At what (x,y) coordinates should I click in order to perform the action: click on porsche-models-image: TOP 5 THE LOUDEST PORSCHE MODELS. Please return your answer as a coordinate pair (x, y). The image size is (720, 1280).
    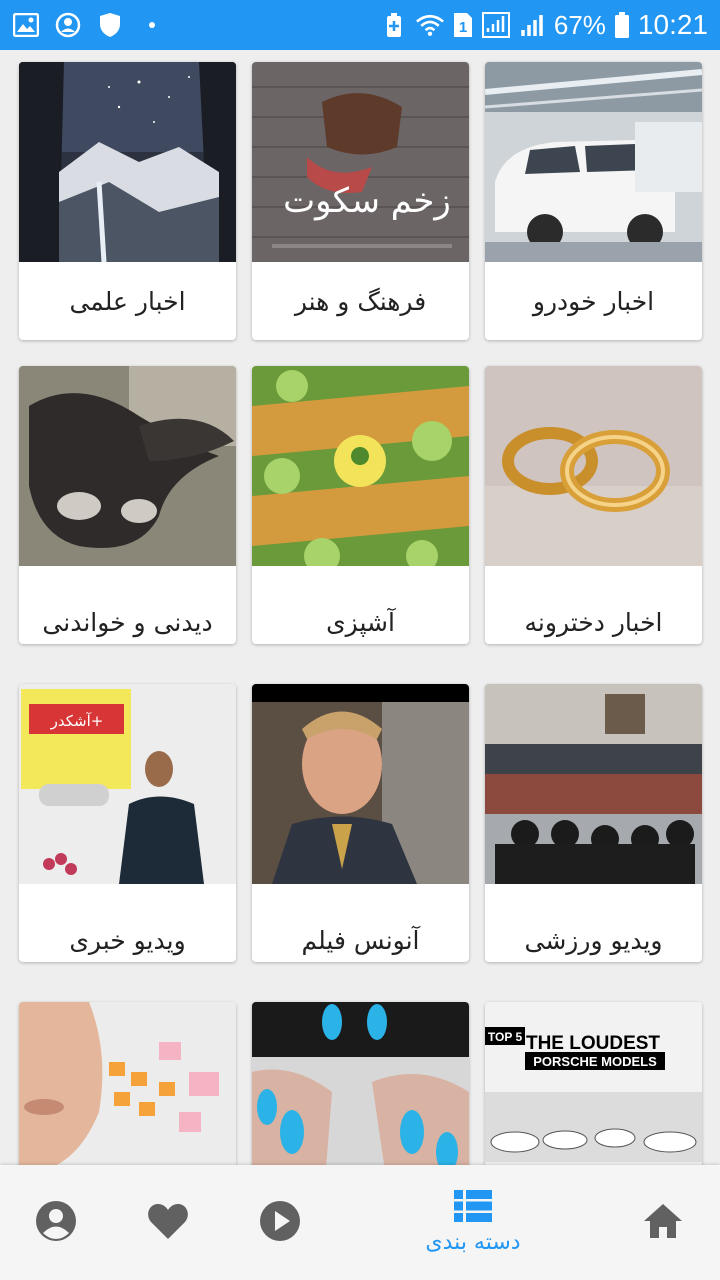
    Looking at the image, I should click on (593, 1083).